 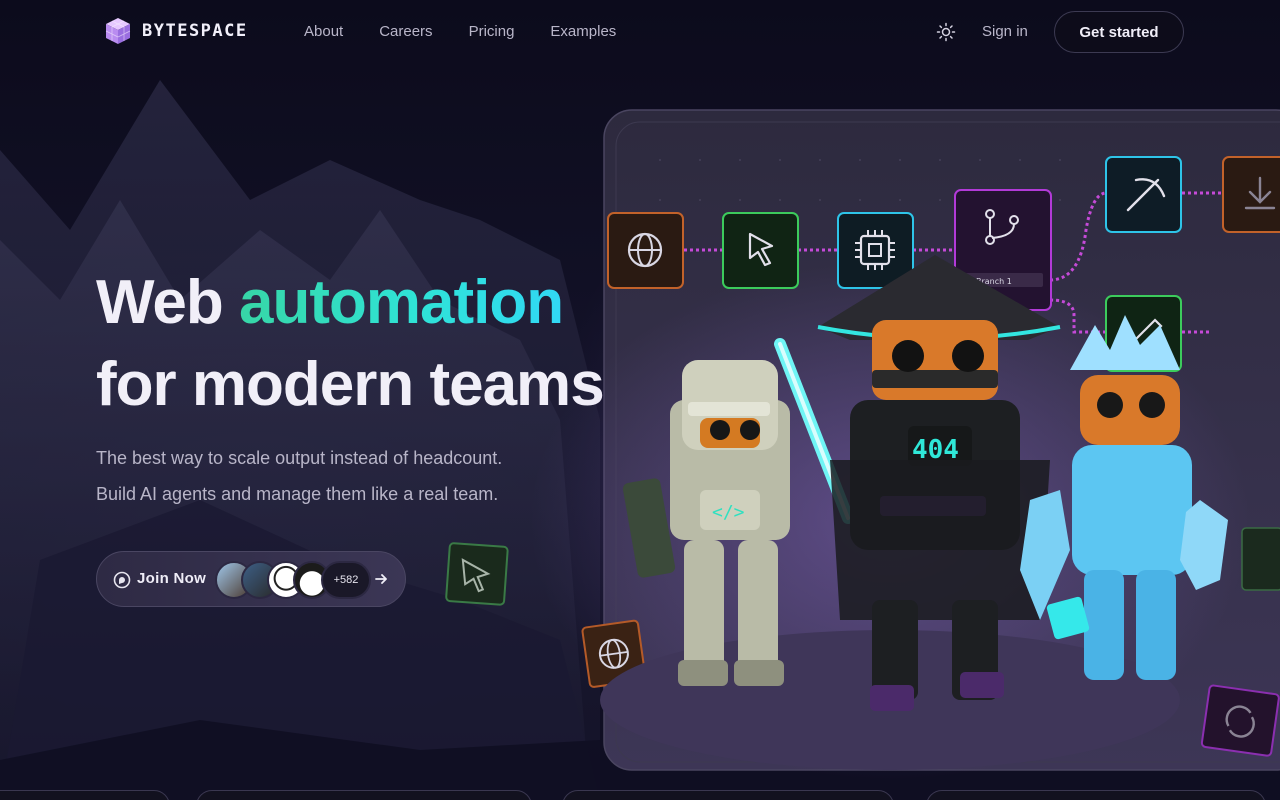 What do you see at coordinates (122, 580) in the screenshot?
I see `chat-bubble-icon` at bounding box center [122, 580].